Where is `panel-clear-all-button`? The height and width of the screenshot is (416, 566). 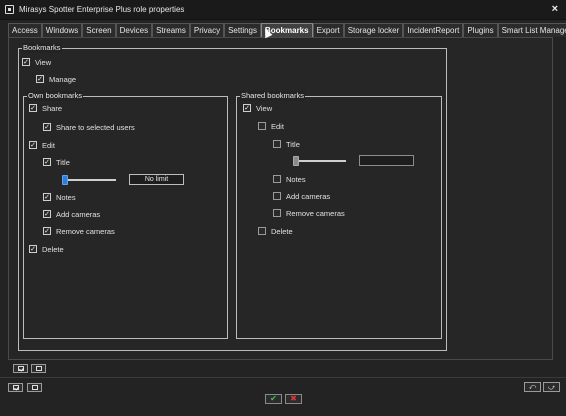 panel-clear-all-button is located at coordinates (38, 368).